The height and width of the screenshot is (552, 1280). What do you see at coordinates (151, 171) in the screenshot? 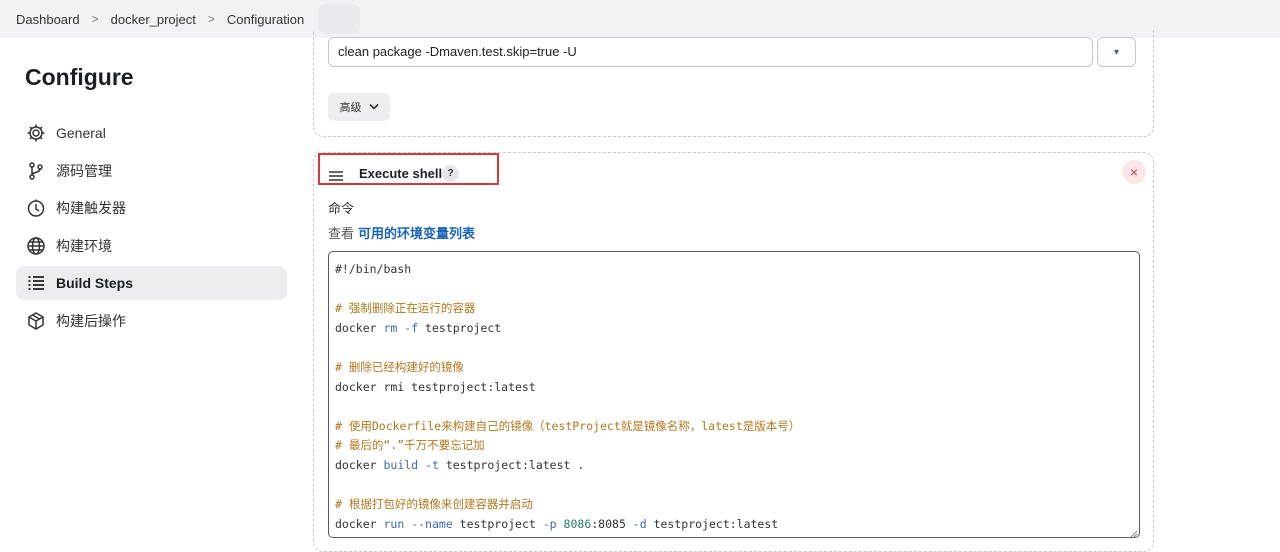
I see `sidebar-item-source-management: 源码管理` at bounding box center [151, 171].